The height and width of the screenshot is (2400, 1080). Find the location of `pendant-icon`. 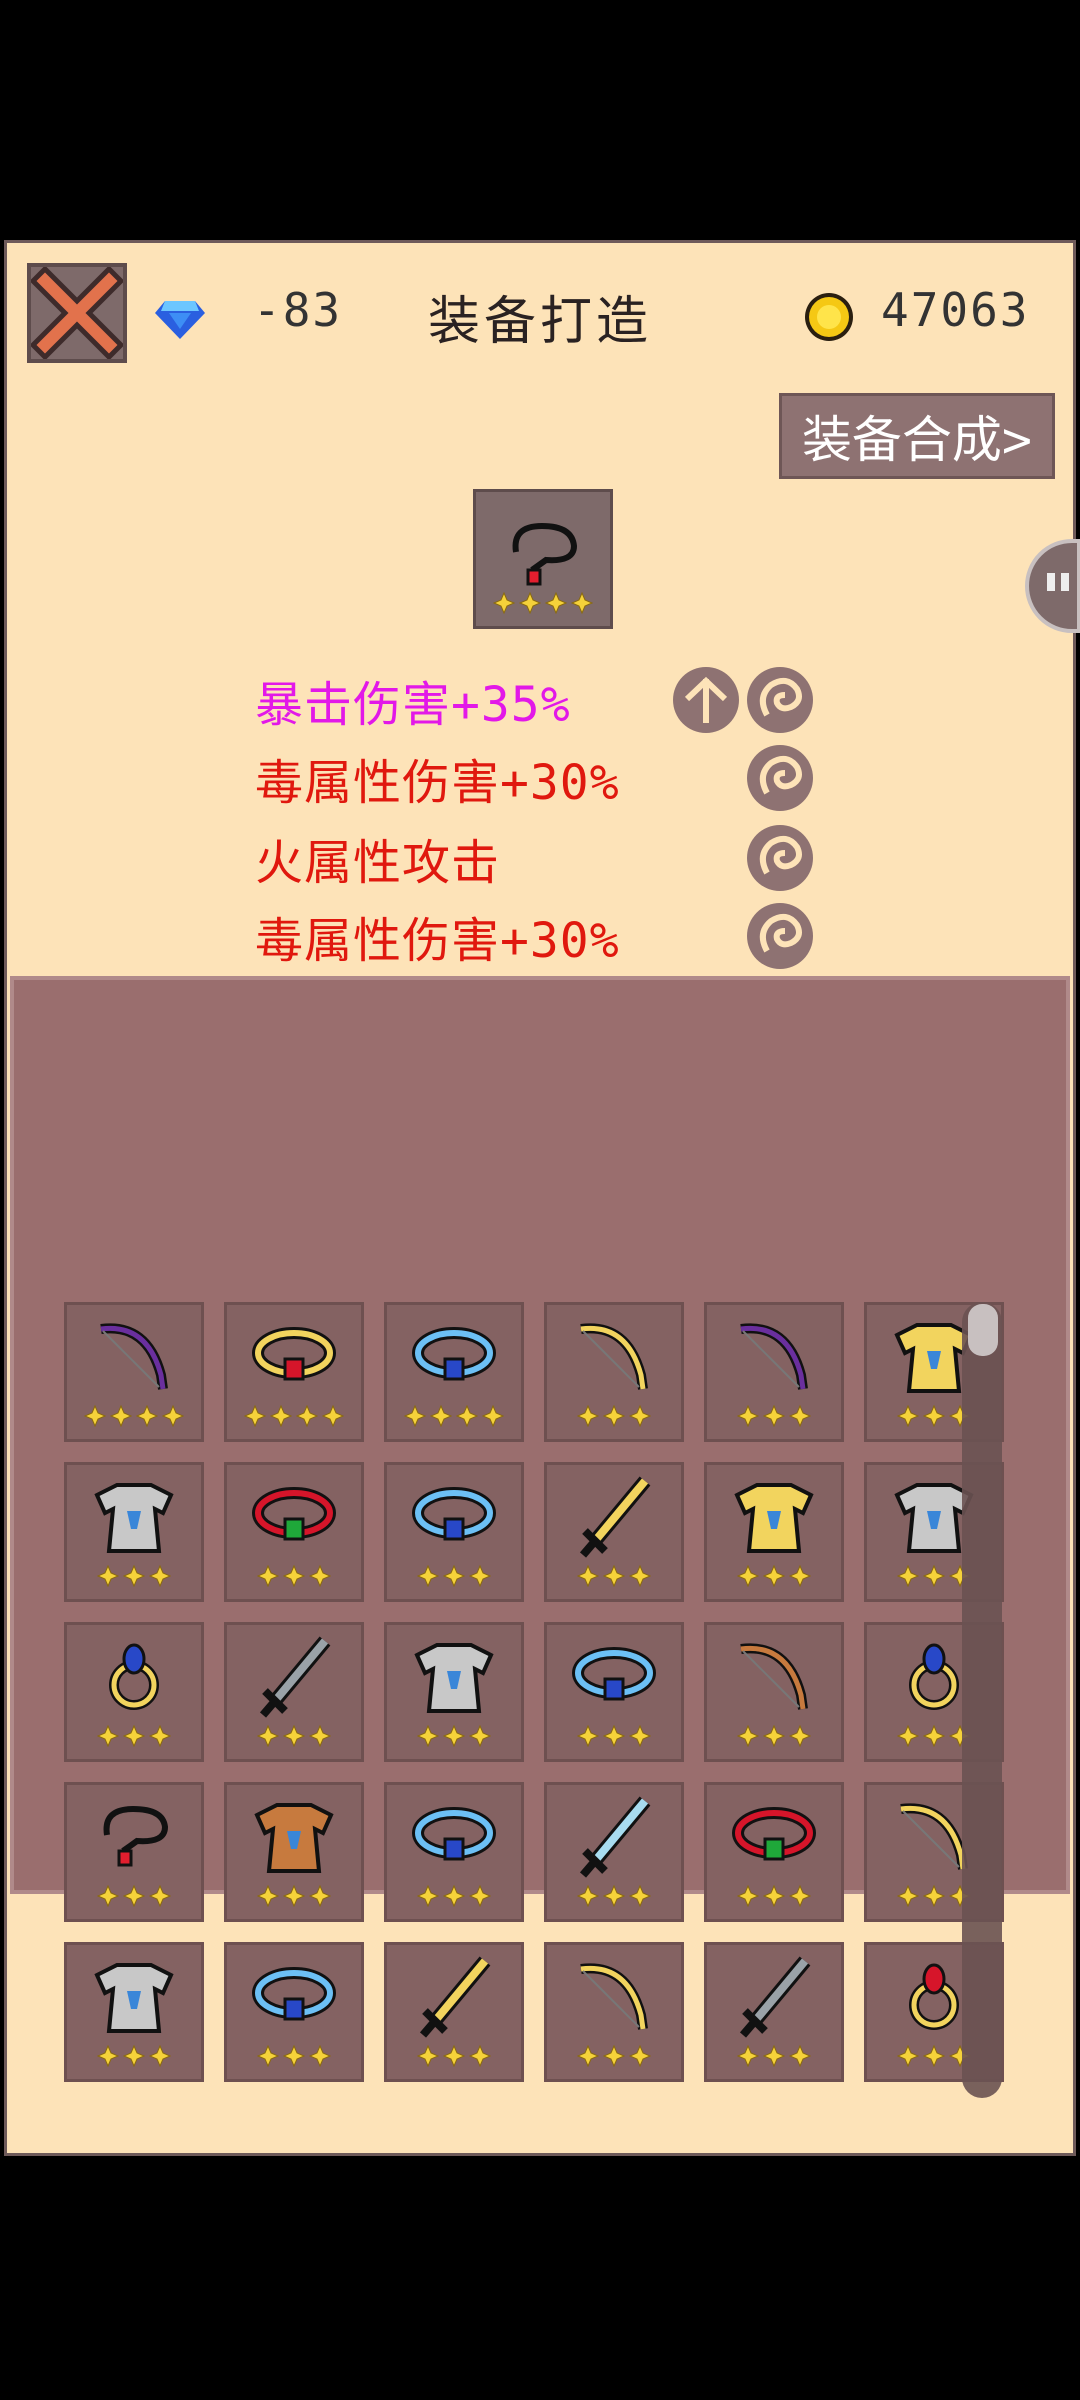

pendant-icon is located at coordinates (136, 1836).